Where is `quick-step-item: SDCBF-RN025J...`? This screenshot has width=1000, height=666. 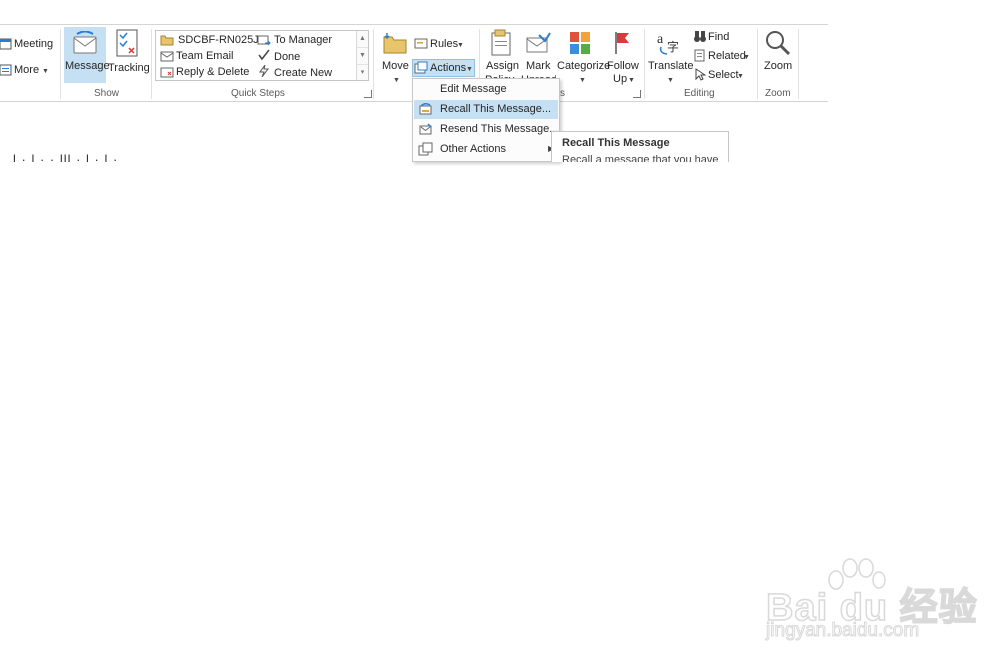 quick-step-item: SDCBF-RN025J... is located at coordinates (213, 40).